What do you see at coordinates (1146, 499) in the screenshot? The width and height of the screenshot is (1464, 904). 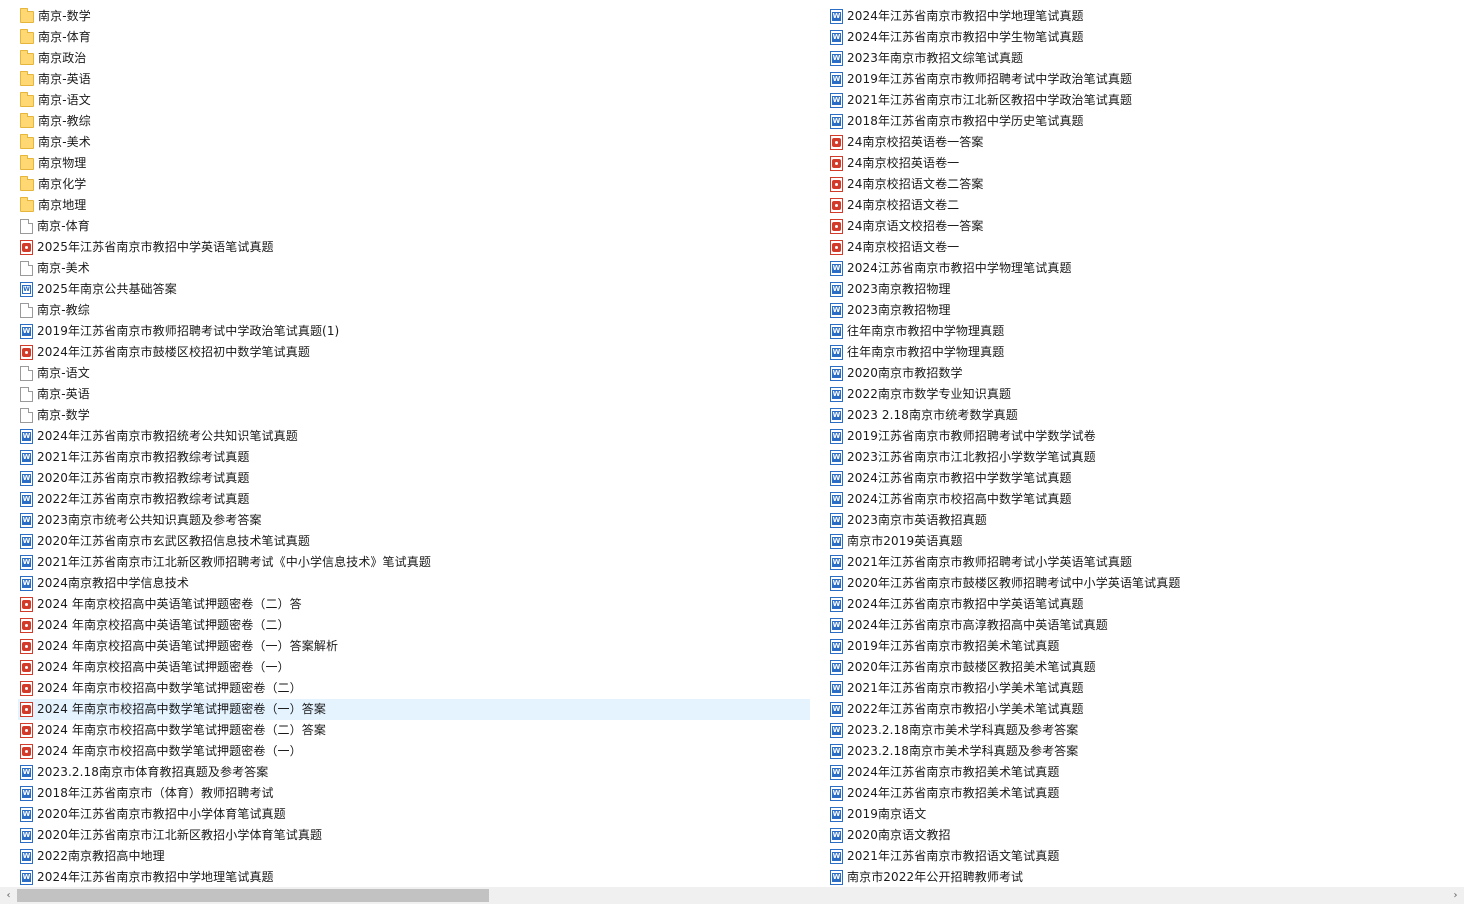 I see `file-item: 2024江苏省南京市校招高中数学笔试真题` at bounding box center [1146, 499].